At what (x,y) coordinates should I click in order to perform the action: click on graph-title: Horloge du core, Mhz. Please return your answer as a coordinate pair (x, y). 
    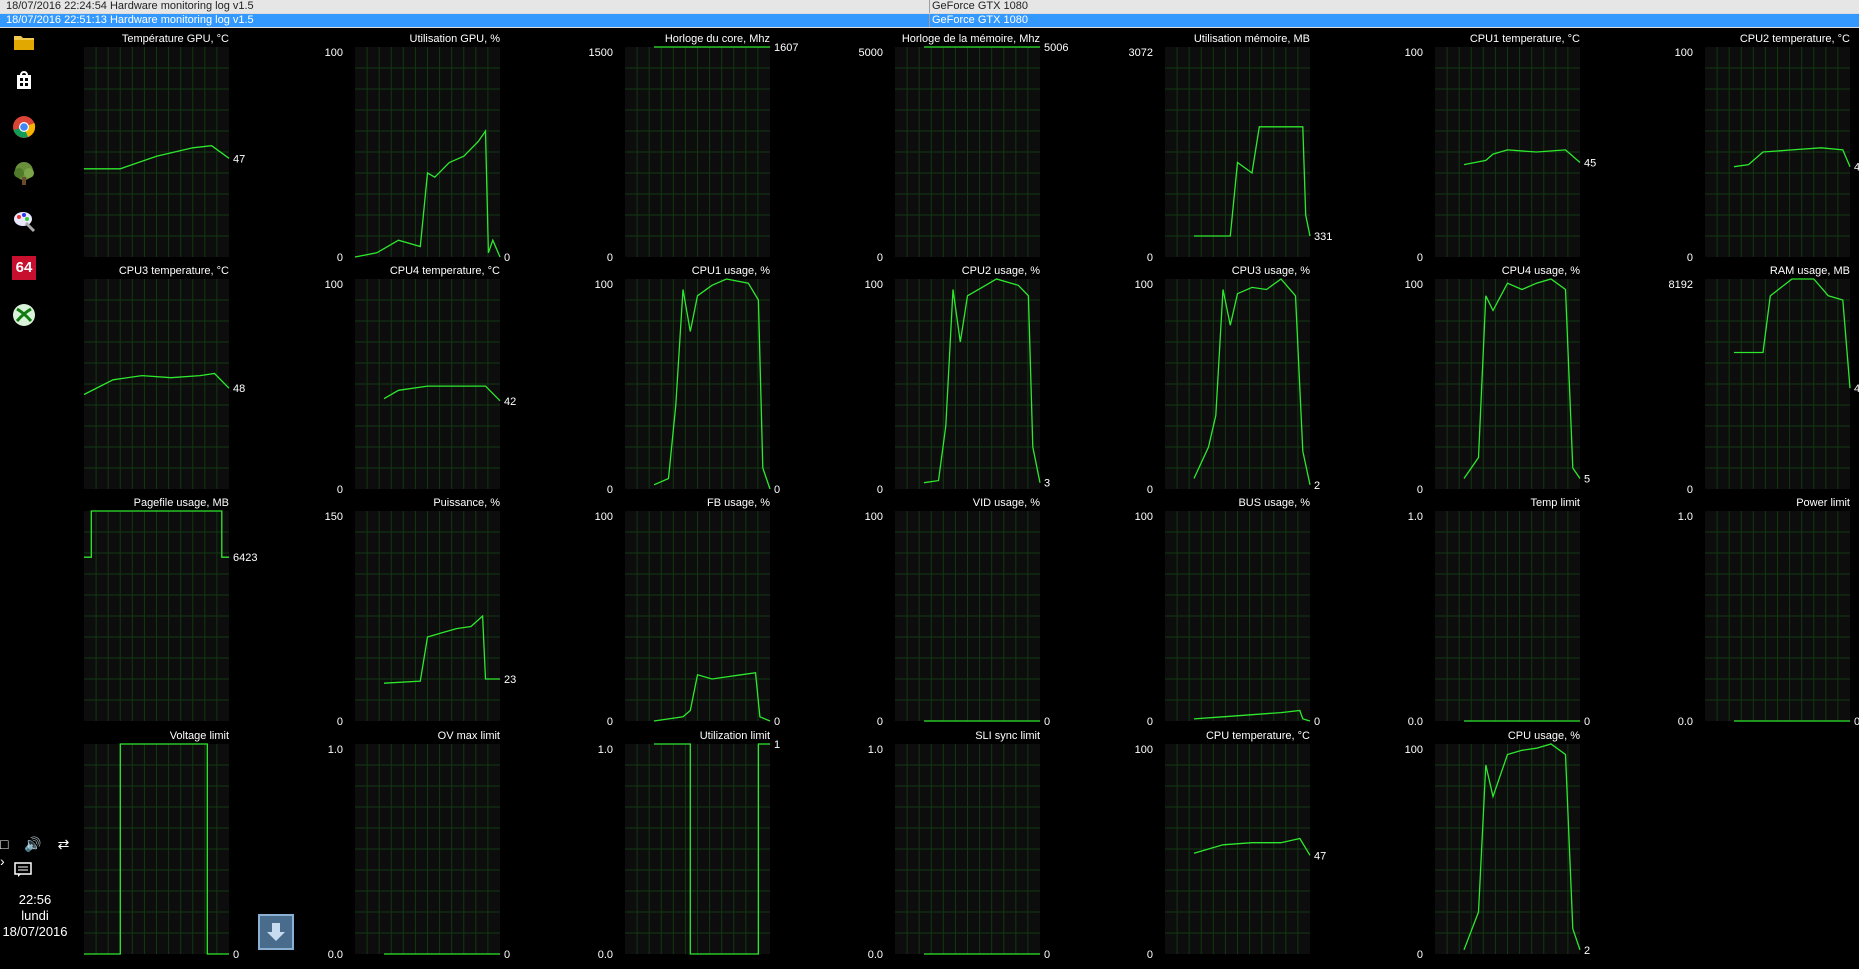
    Looking at the image, I should click on (717, 39).